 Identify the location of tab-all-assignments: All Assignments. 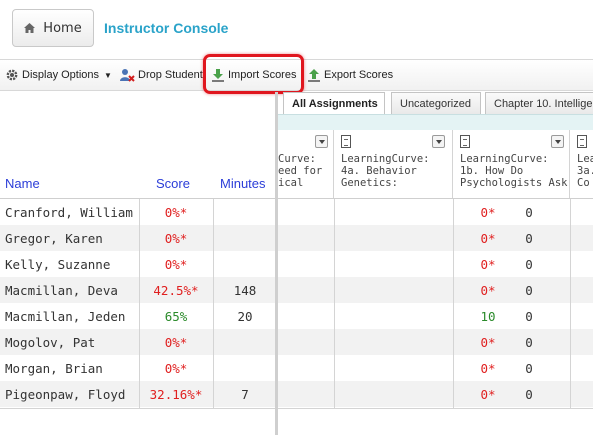
(334, 103).